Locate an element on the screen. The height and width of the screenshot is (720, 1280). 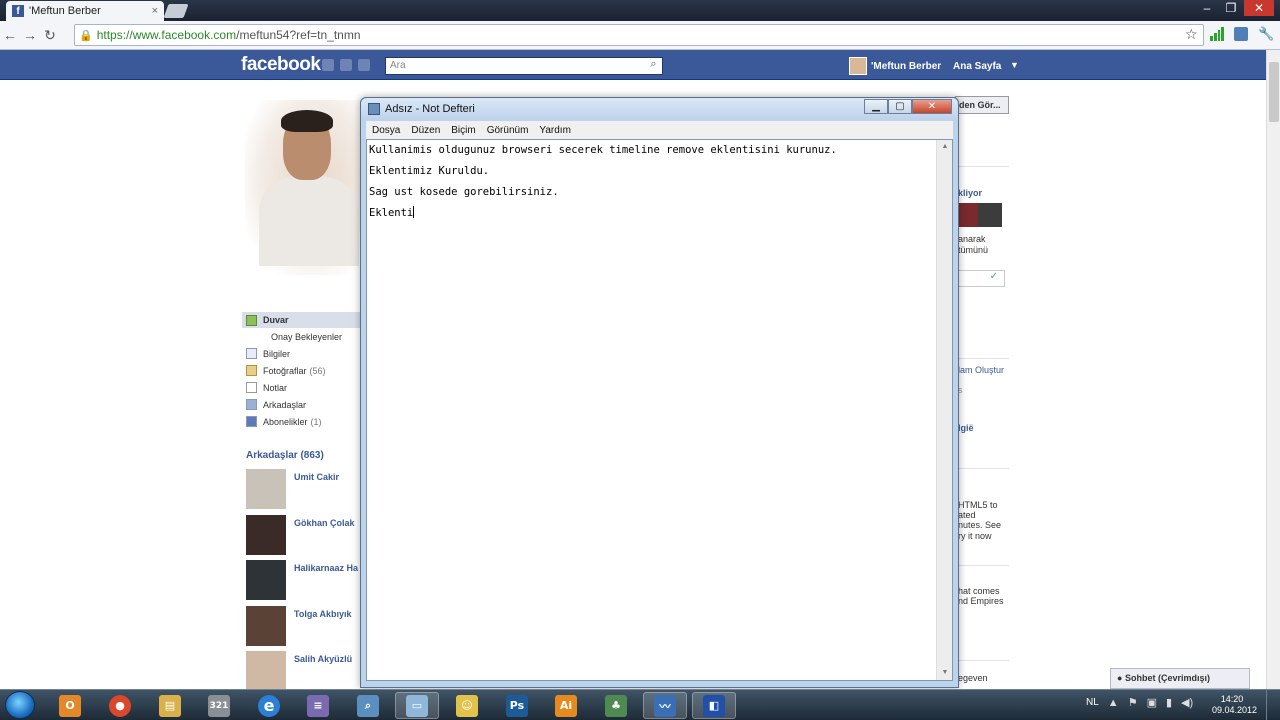
taskbar-media: ≡ is located at coordinates (318, 705).